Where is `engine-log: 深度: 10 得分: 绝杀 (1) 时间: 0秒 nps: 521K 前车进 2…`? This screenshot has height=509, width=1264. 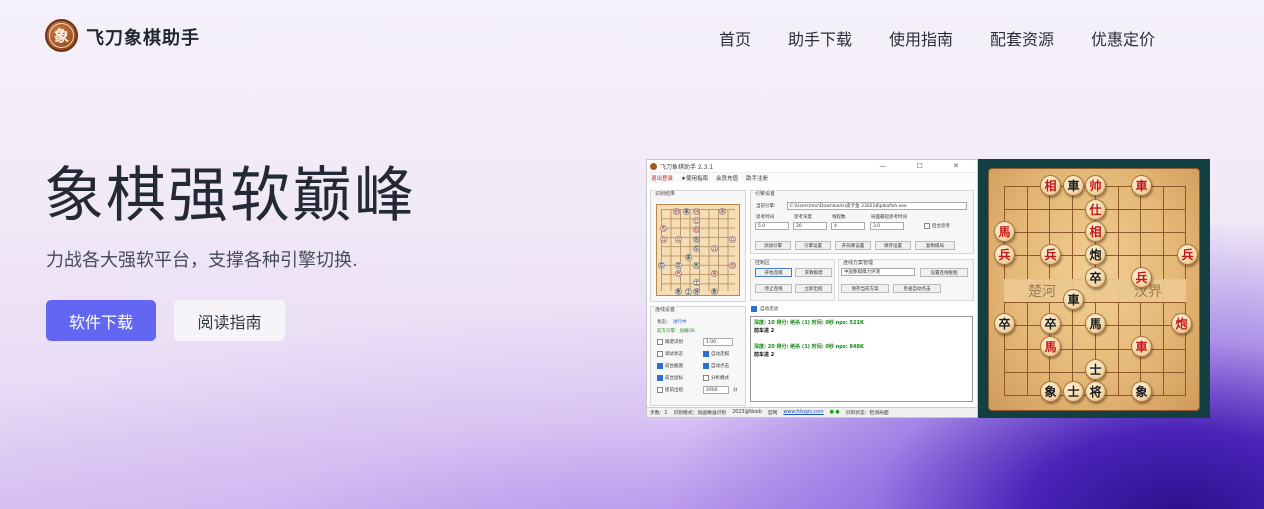 engine-log: 深度: 10 得分: 绝杀 (1) 时间: 0秒 nps: 521K 前车进 2… is located at coordinates (861, 359).